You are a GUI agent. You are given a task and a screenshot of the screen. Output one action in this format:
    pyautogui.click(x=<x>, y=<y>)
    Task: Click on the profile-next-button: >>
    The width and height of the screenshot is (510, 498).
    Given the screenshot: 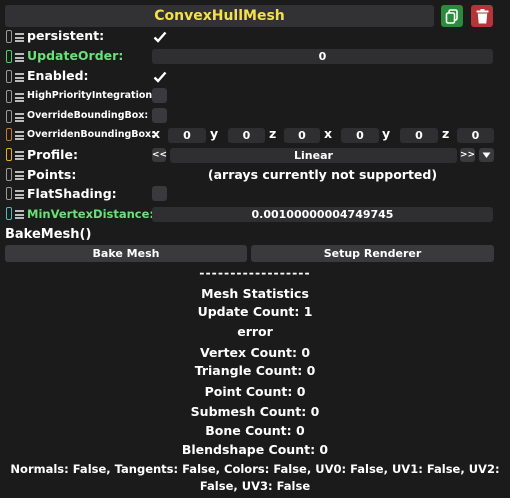 What is the action you would take?
    pyautogui.click(x=467, y=155)
    